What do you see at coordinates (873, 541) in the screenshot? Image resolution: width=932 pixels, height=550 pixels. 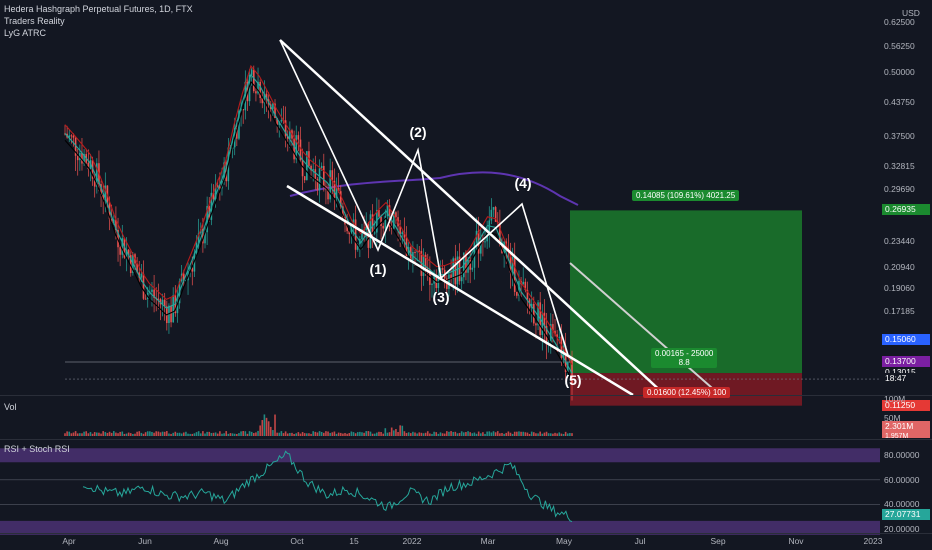 I see `time-tick: 2023` at bounding box center [873, 541].